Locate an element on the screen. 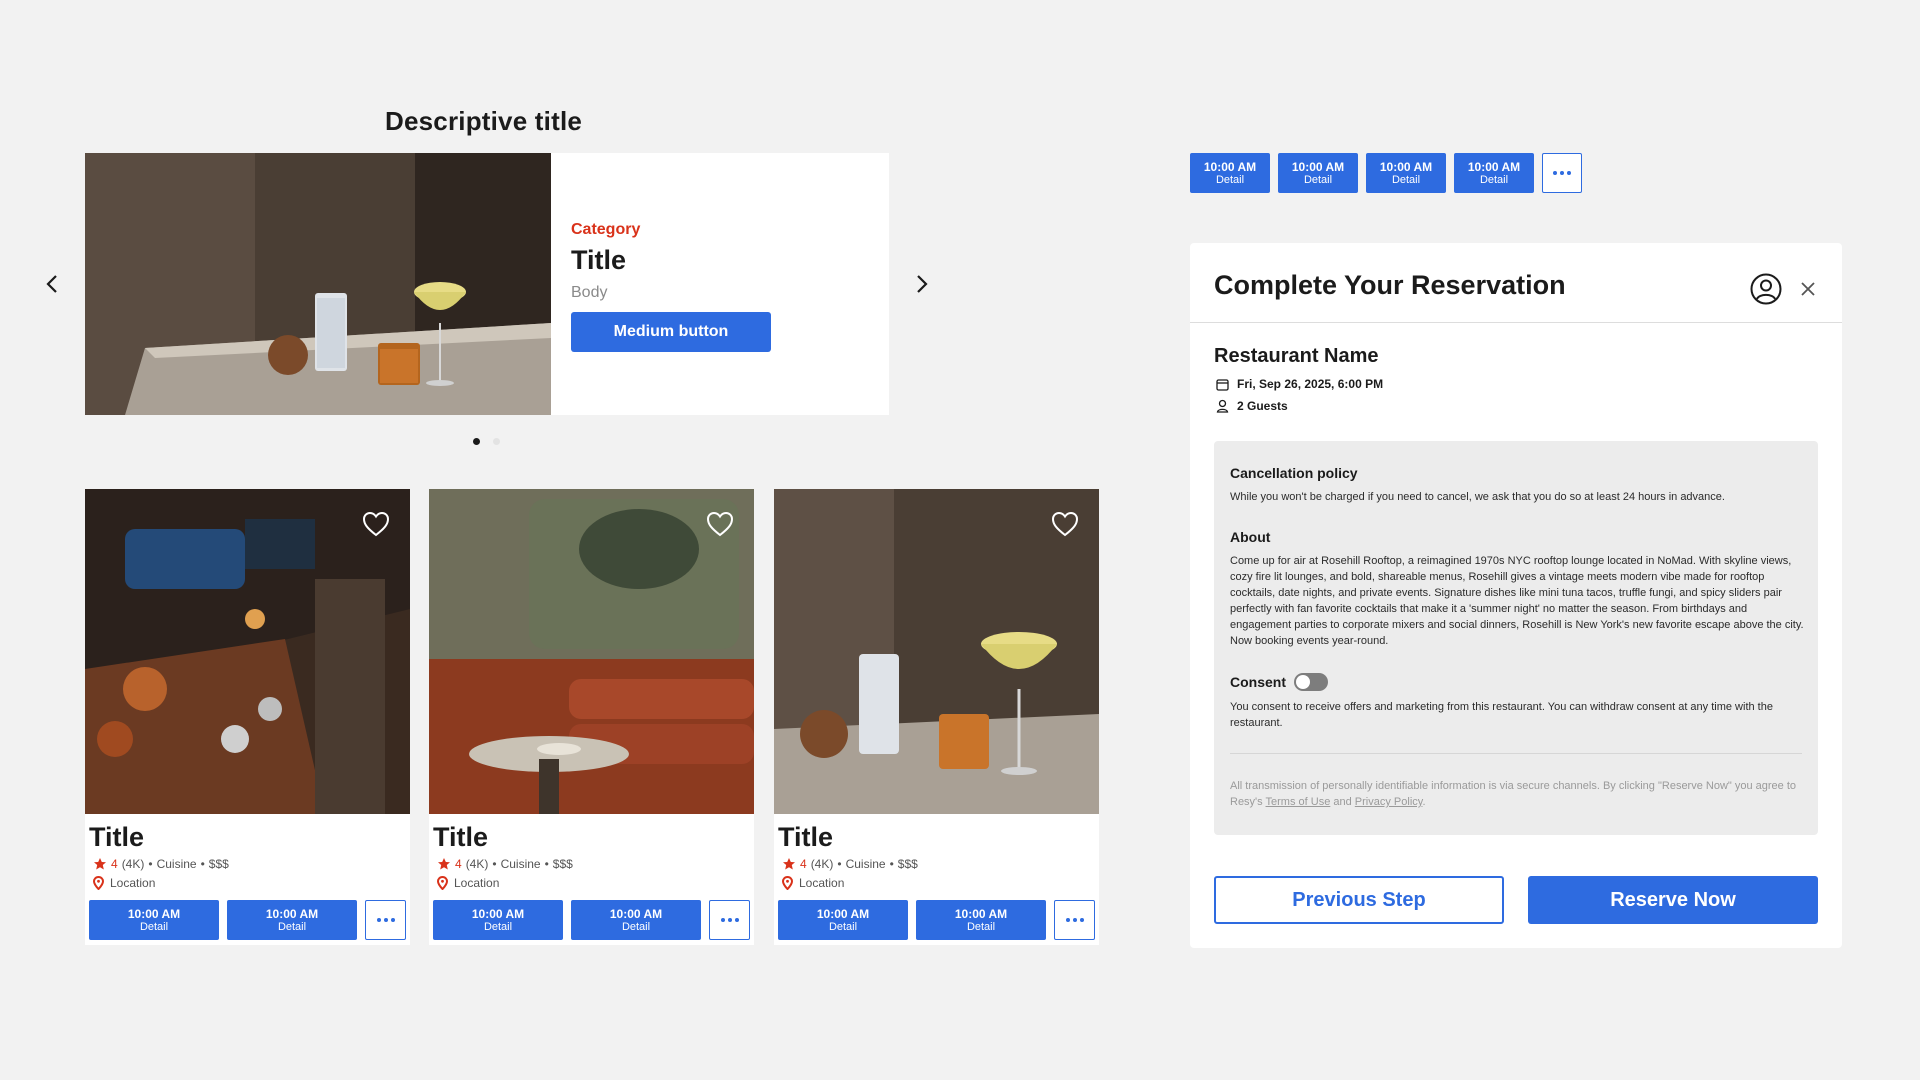 The image size is (1920, 1080). panel-title: Complete Your Reservation is located at coordinates (1390, 285).